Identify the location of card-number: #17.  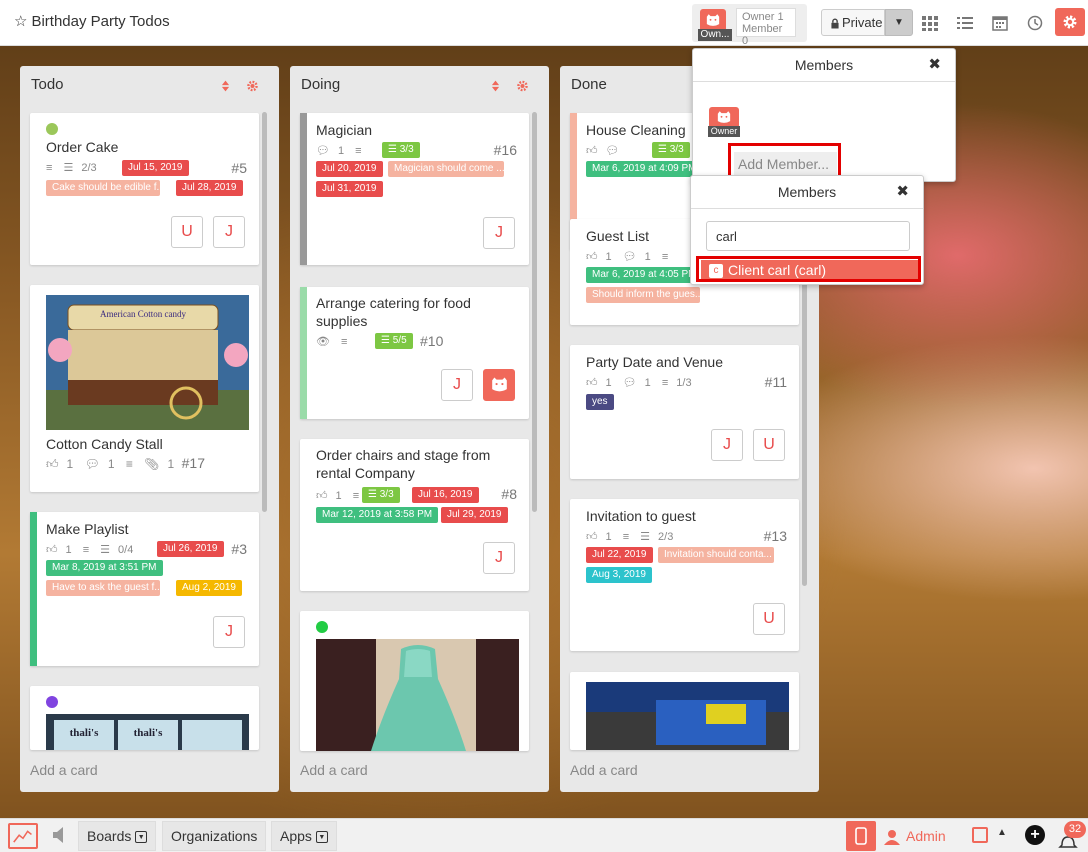
(193, 463).